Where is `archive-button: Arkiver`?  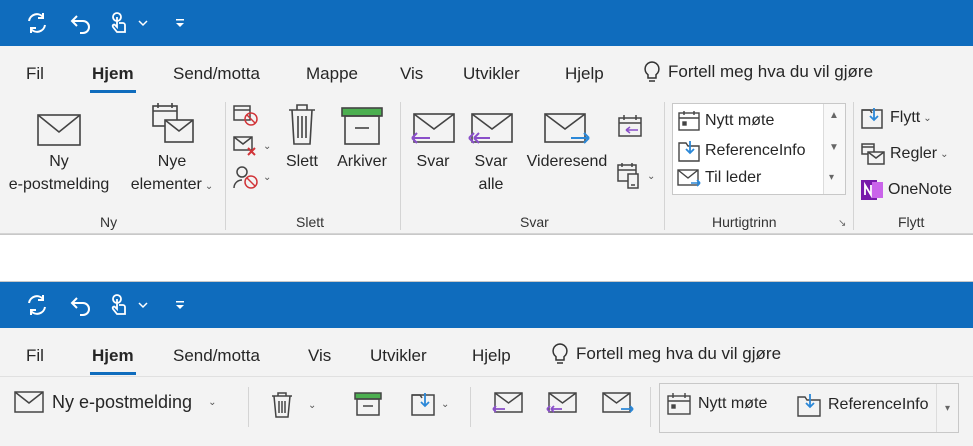
archive-button: Arkiver is located at coordinates (362, 136).